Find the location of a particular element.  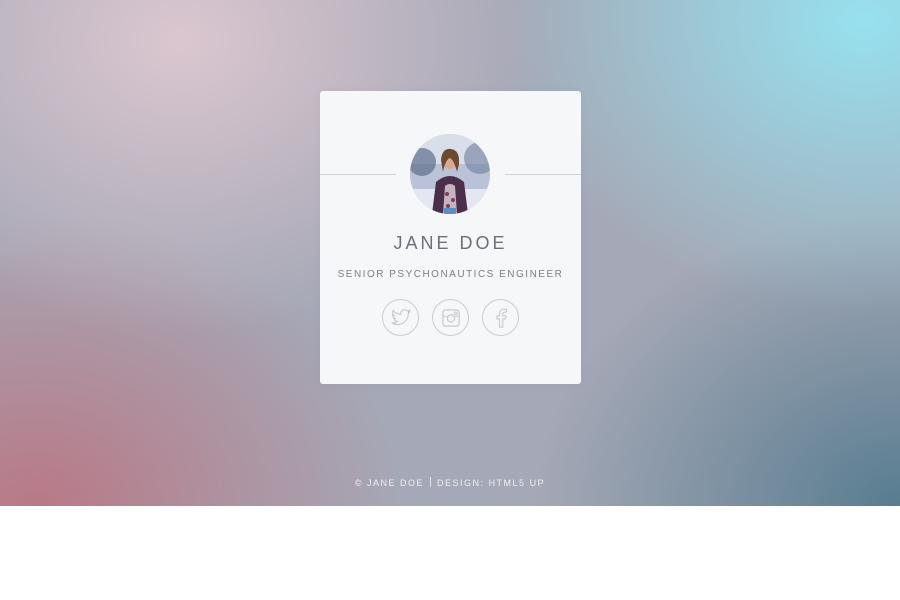

copyright-text: © JANE DOE is located at coordinates (389, 483).